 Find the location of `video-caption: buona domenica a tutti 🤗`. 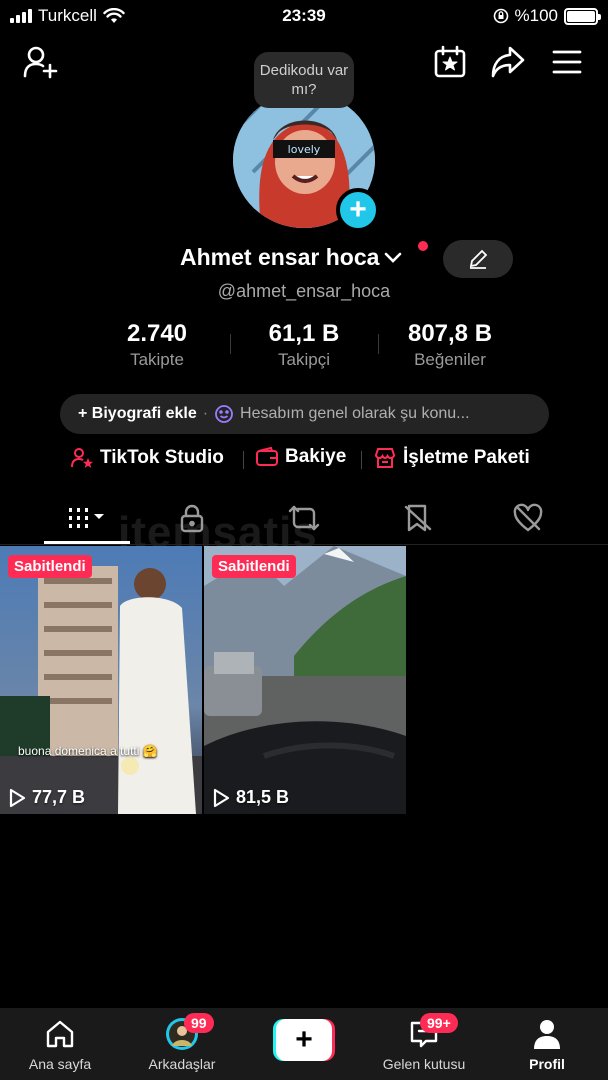

video-caption: buona domenica a tutti 🤗 is located at coordinates (88, 751).